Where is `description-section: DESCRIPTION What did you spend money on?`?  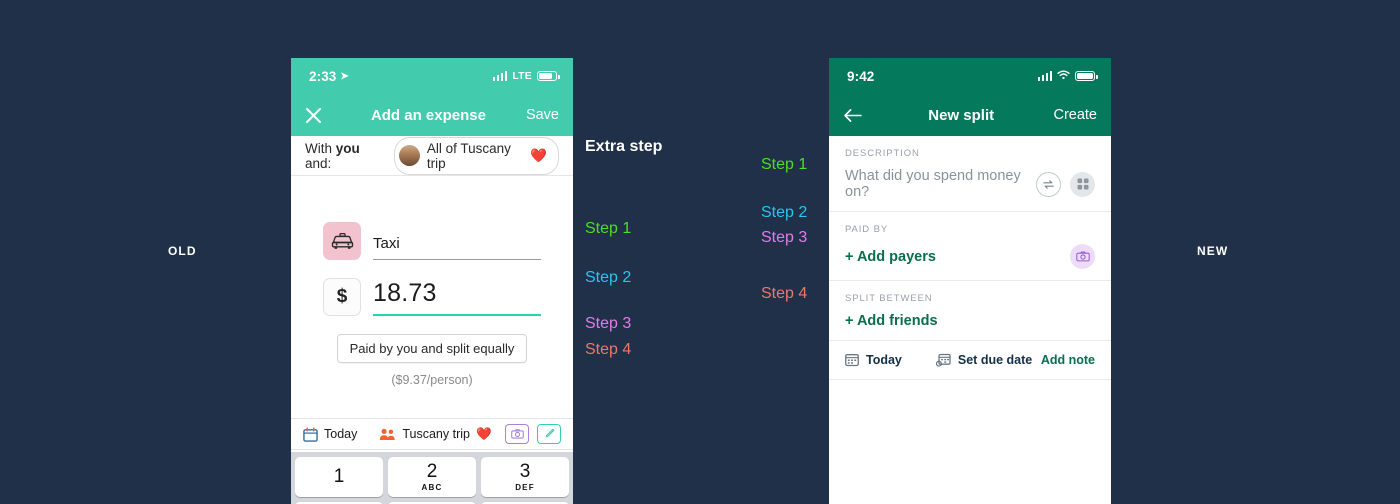
description-section: DESCRIPTION What did you spend money on? is located at coordinates (970, 174).